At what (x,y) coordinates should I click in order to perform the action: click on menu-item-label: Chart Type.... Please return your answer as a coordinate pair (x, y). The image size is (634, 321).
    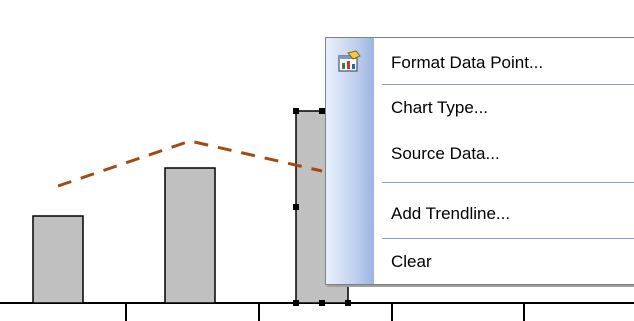
    Looking at the image, I should click on (440, 107).